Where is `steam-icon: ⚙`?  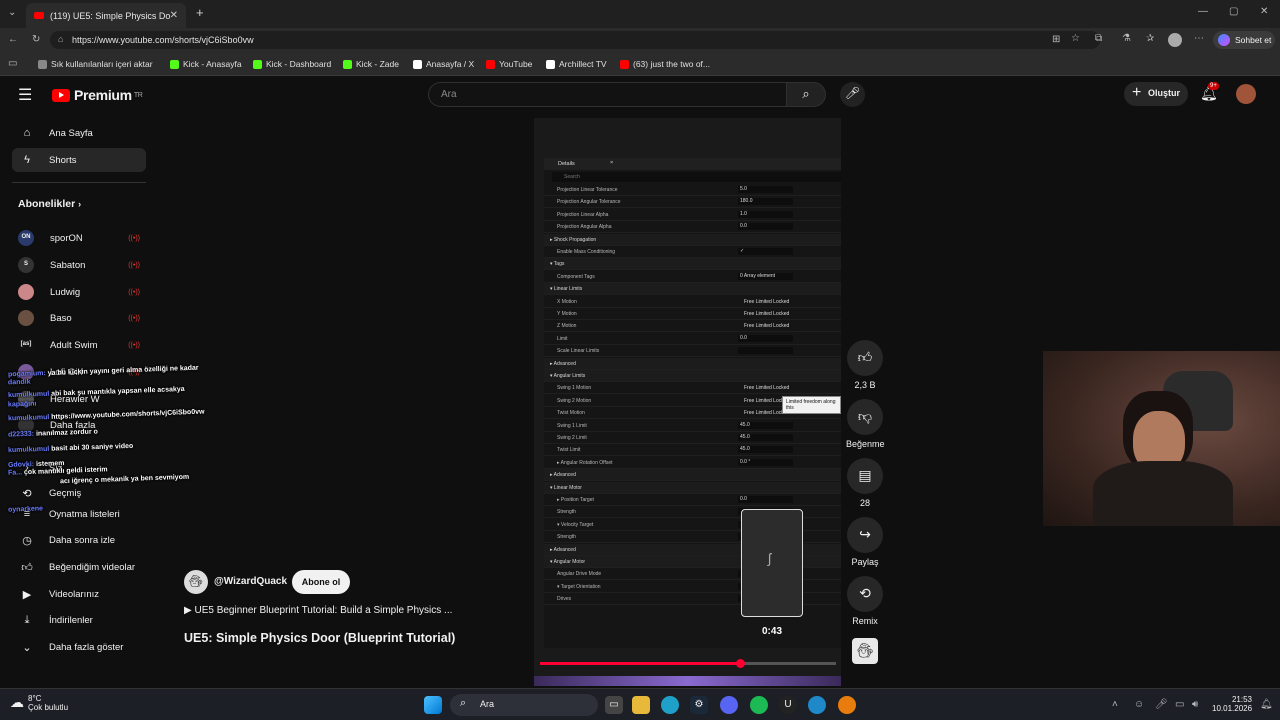
steam-icon: ⚙ is located at coordinates (699, 705).